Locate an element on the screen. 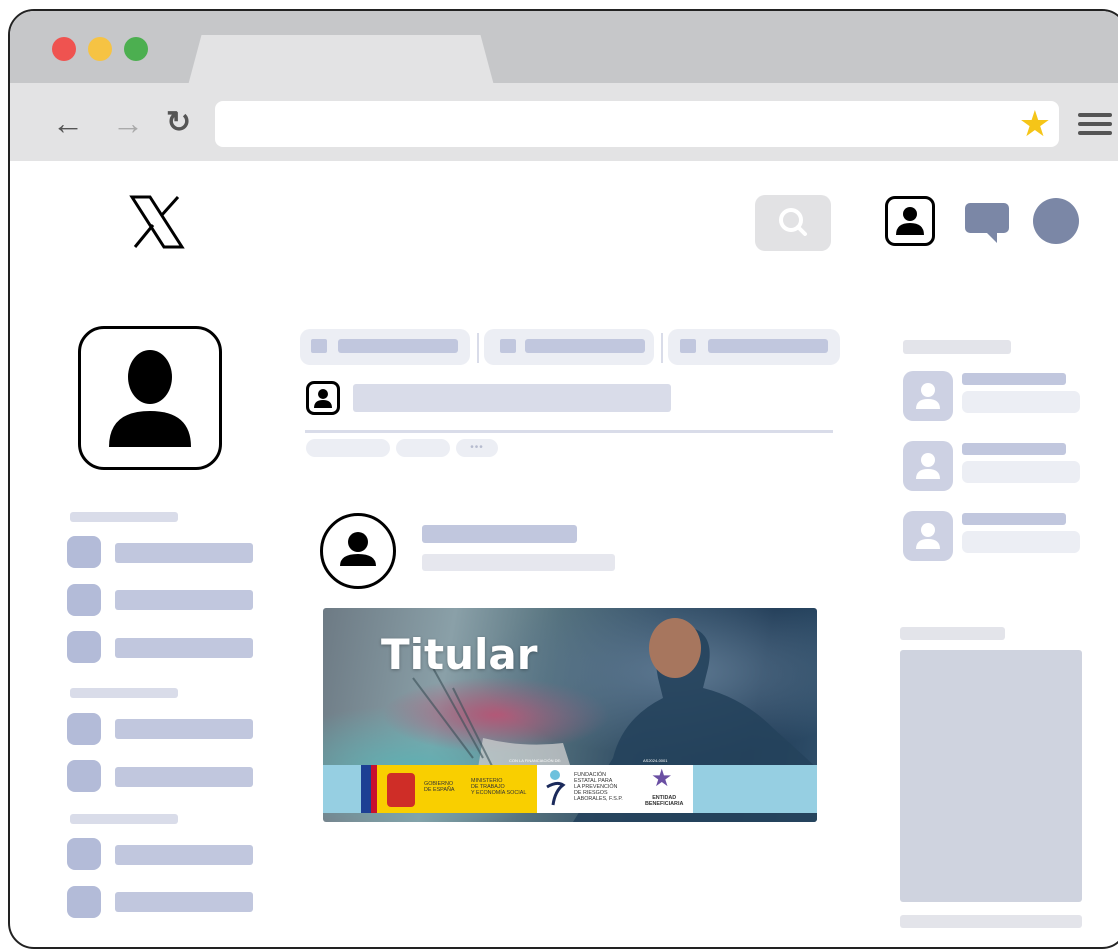  x-logo is located at coordinates (157, 222).